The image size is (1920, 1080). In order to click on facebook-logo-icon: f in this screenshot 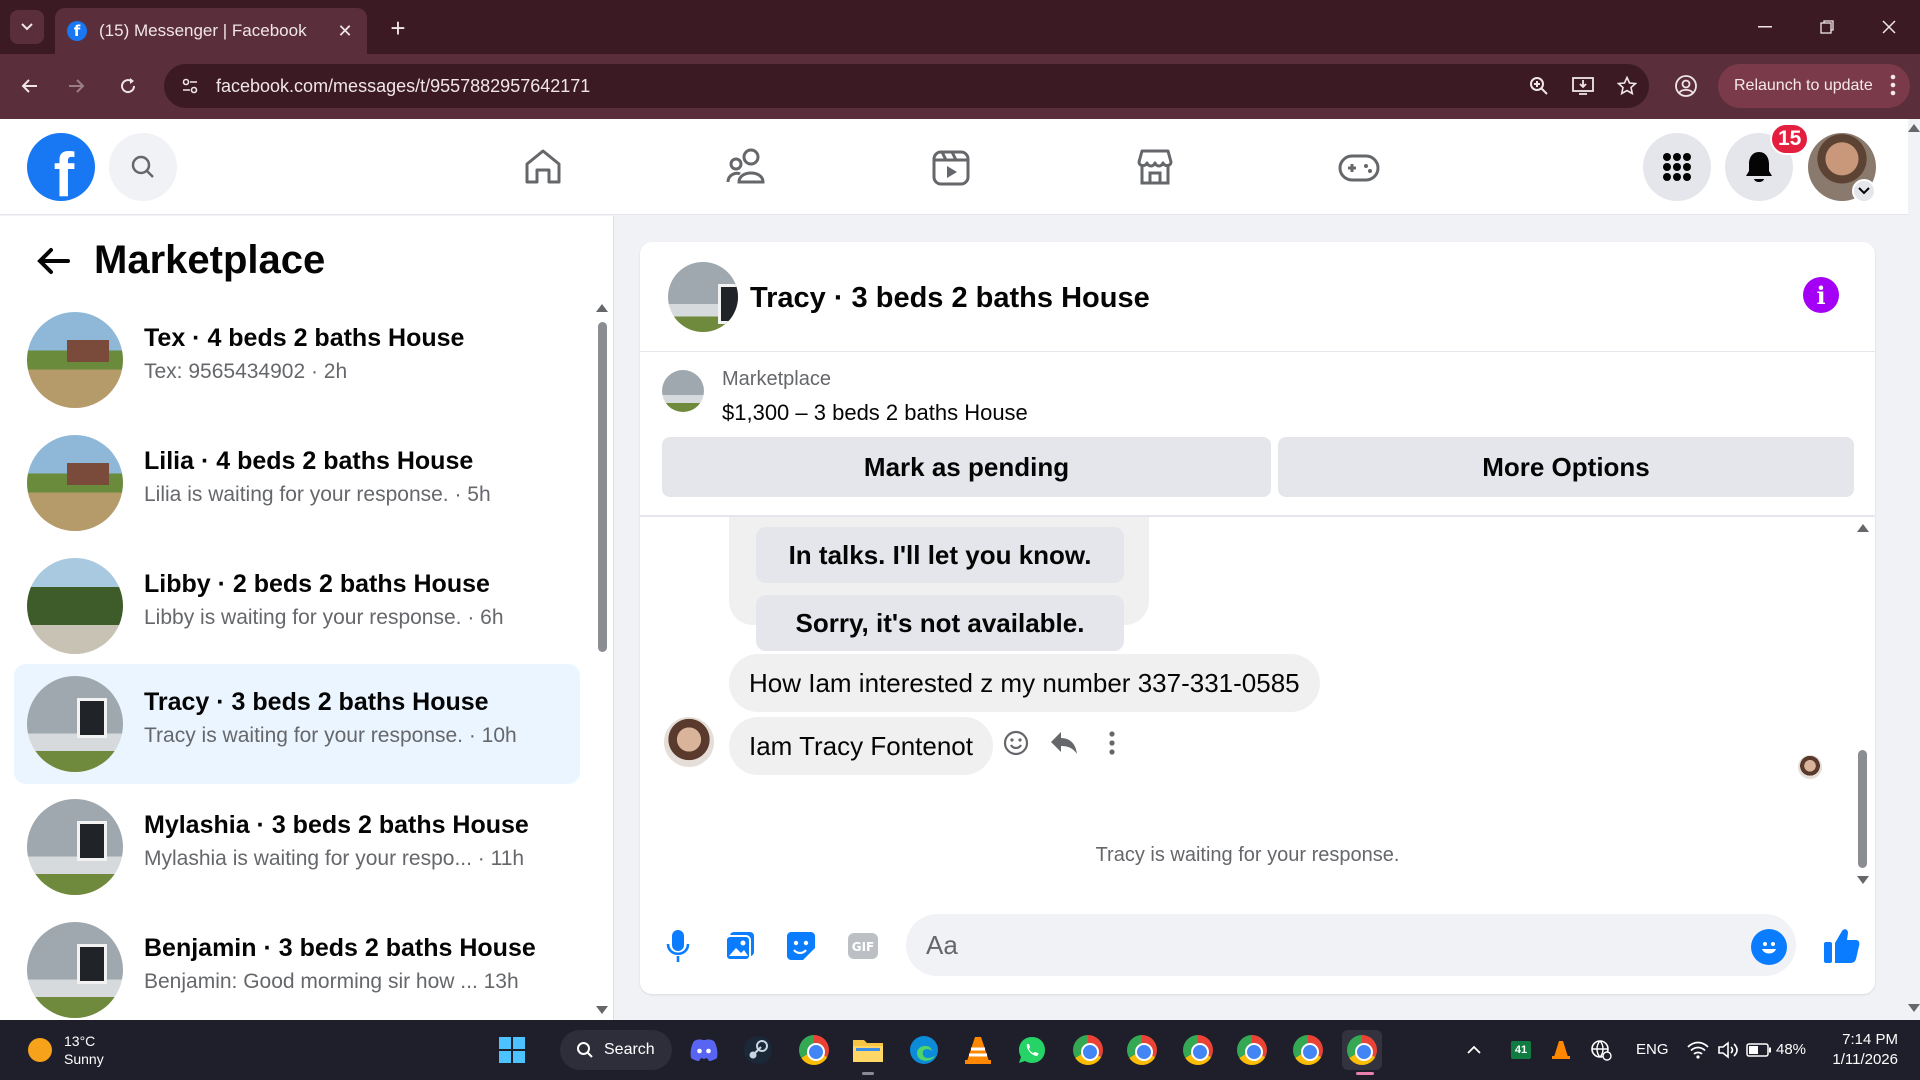, I will do `click(61, 167)`.